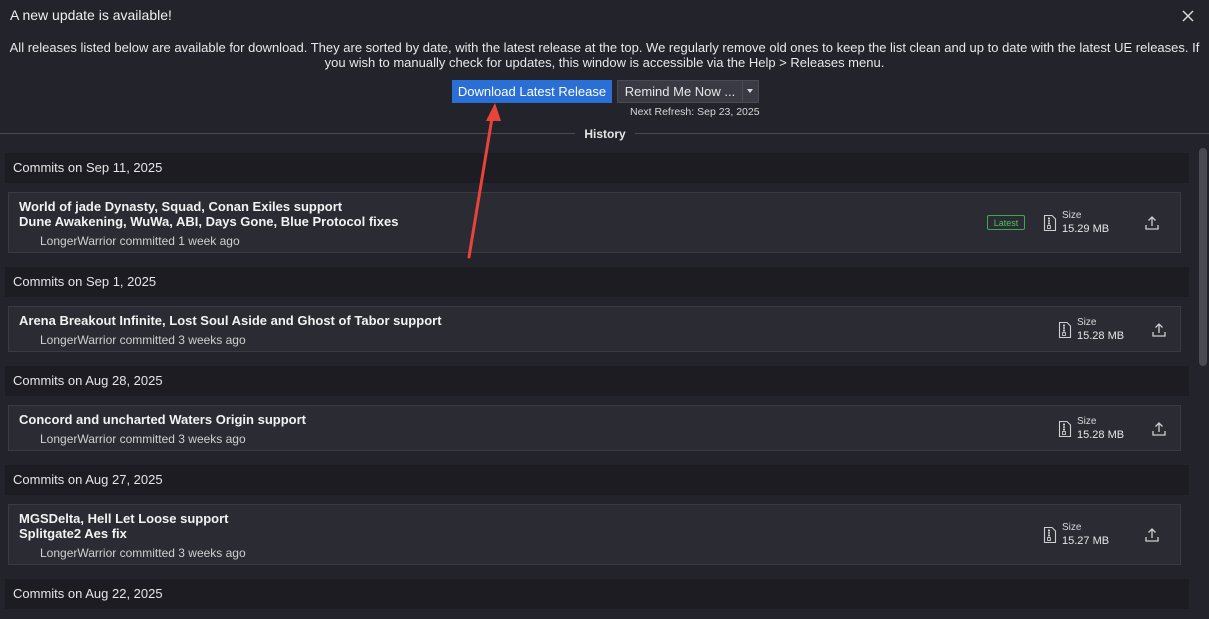  Describe the element at coordinates (604, 16) in the screenshot. I see `title-bar: A new update is available!` at that location.